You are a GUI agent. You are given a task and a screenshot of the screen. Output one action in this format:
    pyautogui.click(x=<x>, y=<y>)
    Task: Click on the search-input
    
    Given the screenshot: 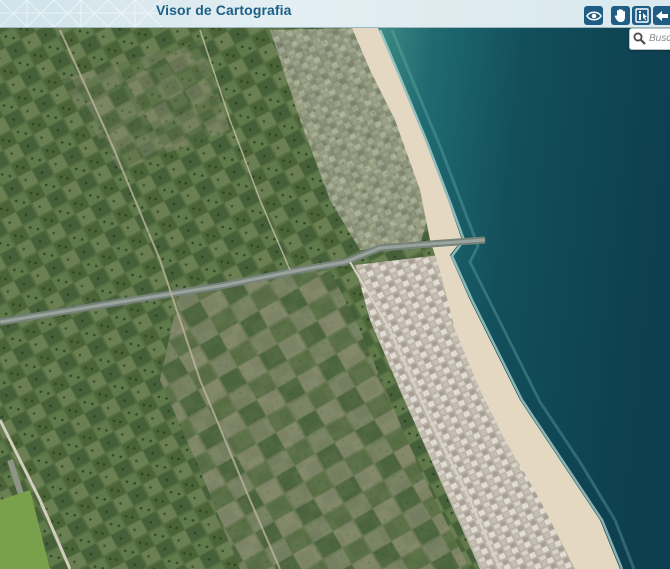 What is the action you would take?
    pyautogui.click(x=659, y=38)
    